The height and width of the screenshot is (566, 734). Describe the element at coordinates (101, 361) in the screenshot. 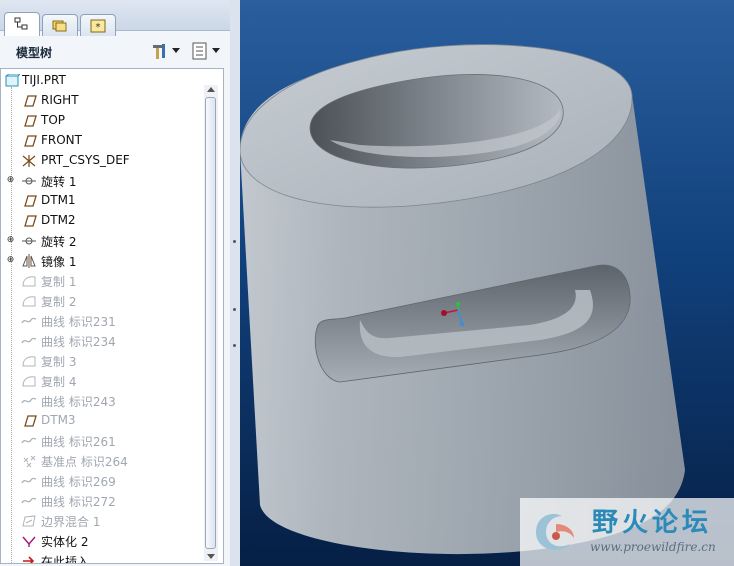

I see `tree-item: 复制 3` at that location.